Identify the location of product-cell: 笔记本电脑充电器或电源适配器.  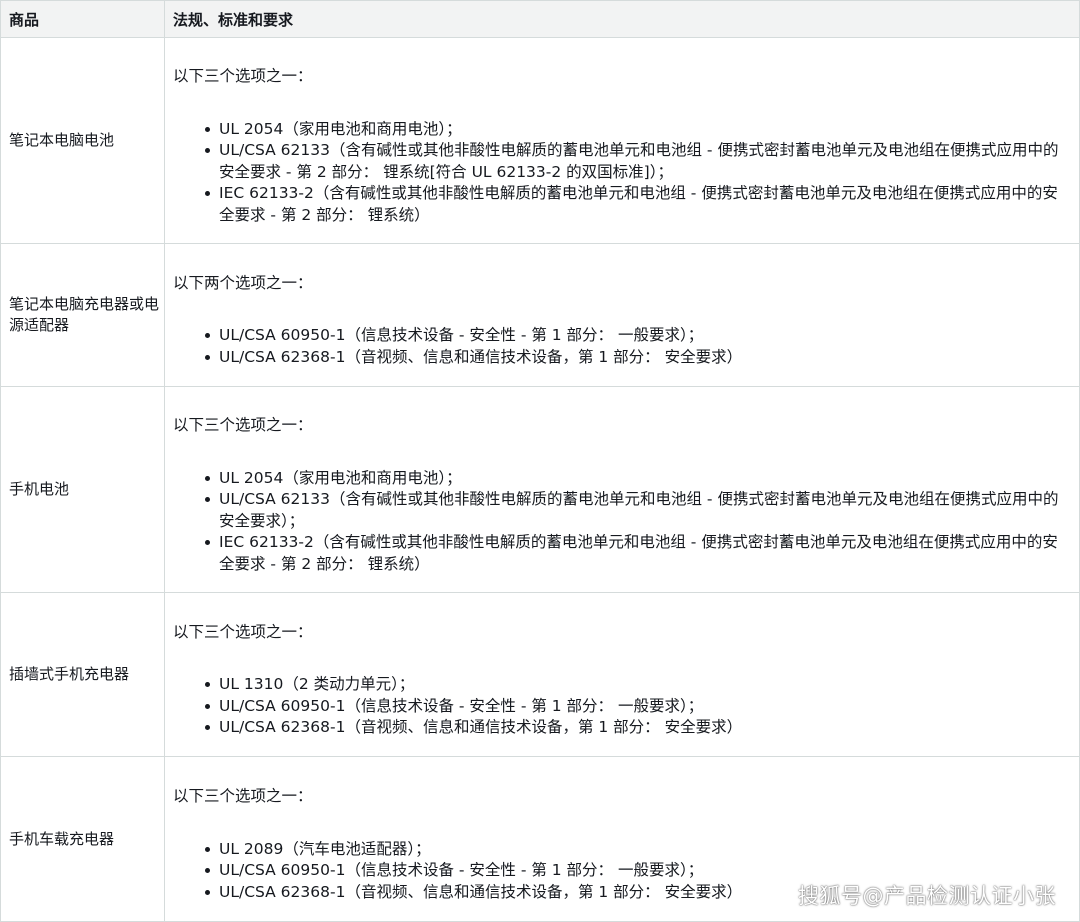
(82, 315).